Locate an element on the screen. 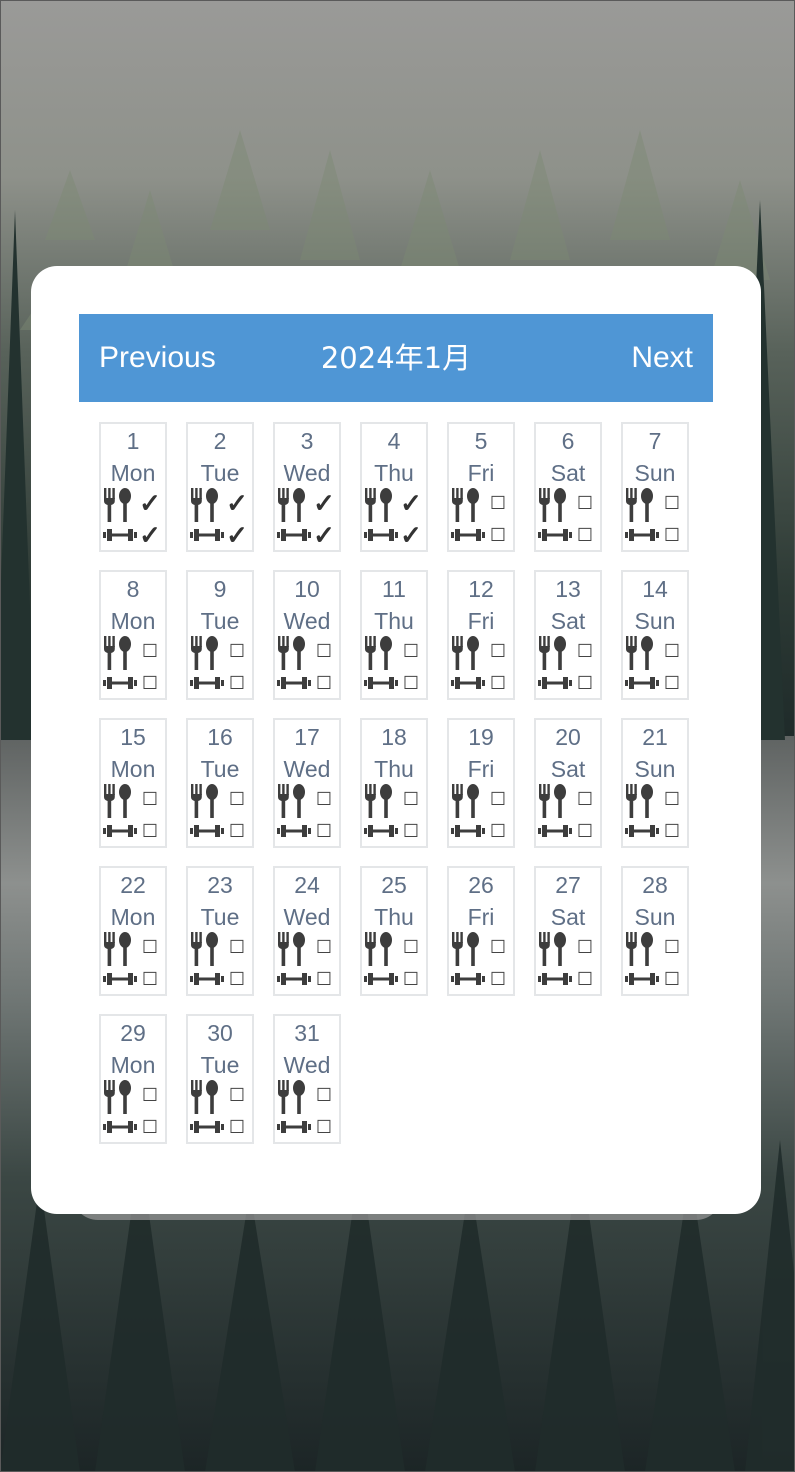 This screenshot has height=1472, width=795. day-cell: 8 Mon ☐ ☐ is located at coordinates (133, 635).